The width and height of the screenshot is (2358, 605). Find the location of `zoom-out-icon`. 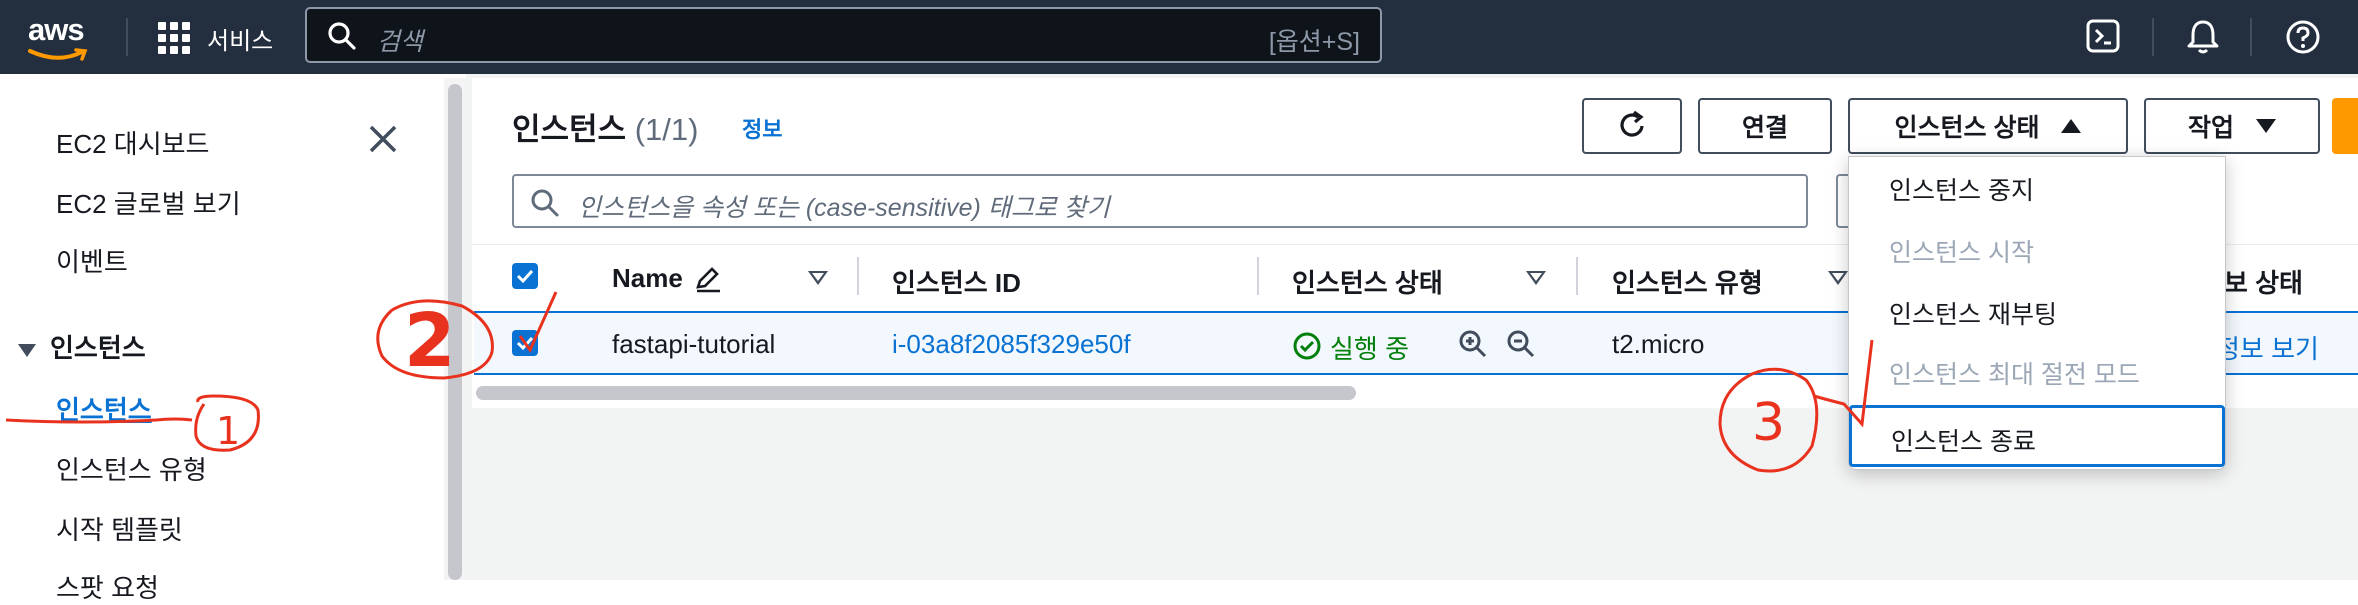

zoom-out-icon is located at coordinates (1521, 344).